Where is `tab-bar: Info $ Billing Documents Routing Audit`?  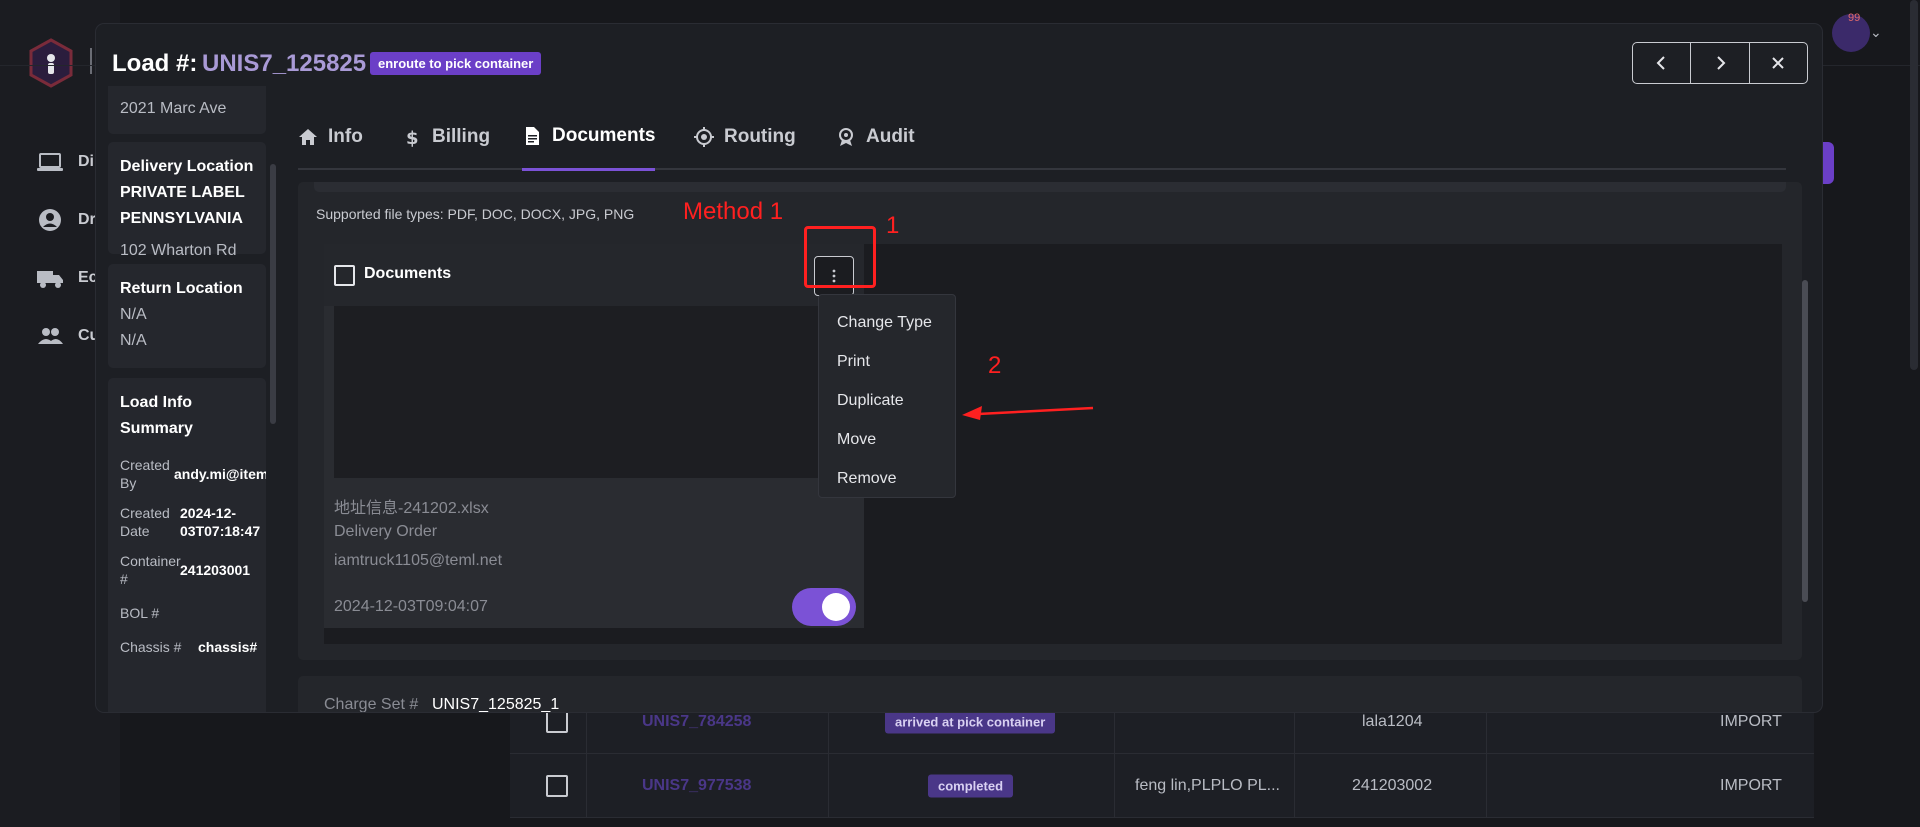
tab-bar: Info $ Billing Documents Routing Audit is located at coordinates (1042, 137).